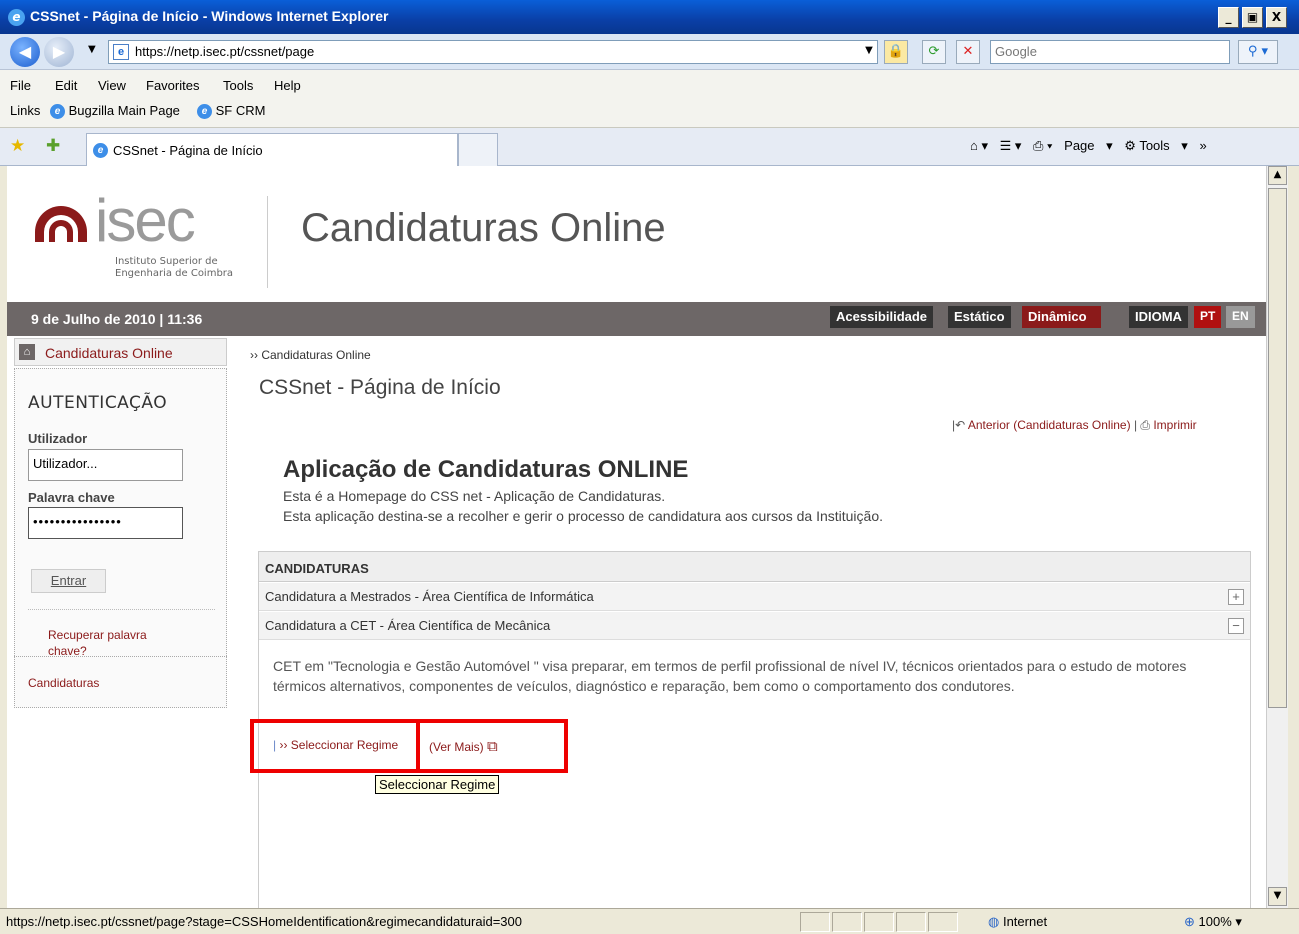  What do you see at coordinates (20, 85) in the screenshot?
I see `menu-file: File` at bounding box center [20, 85].